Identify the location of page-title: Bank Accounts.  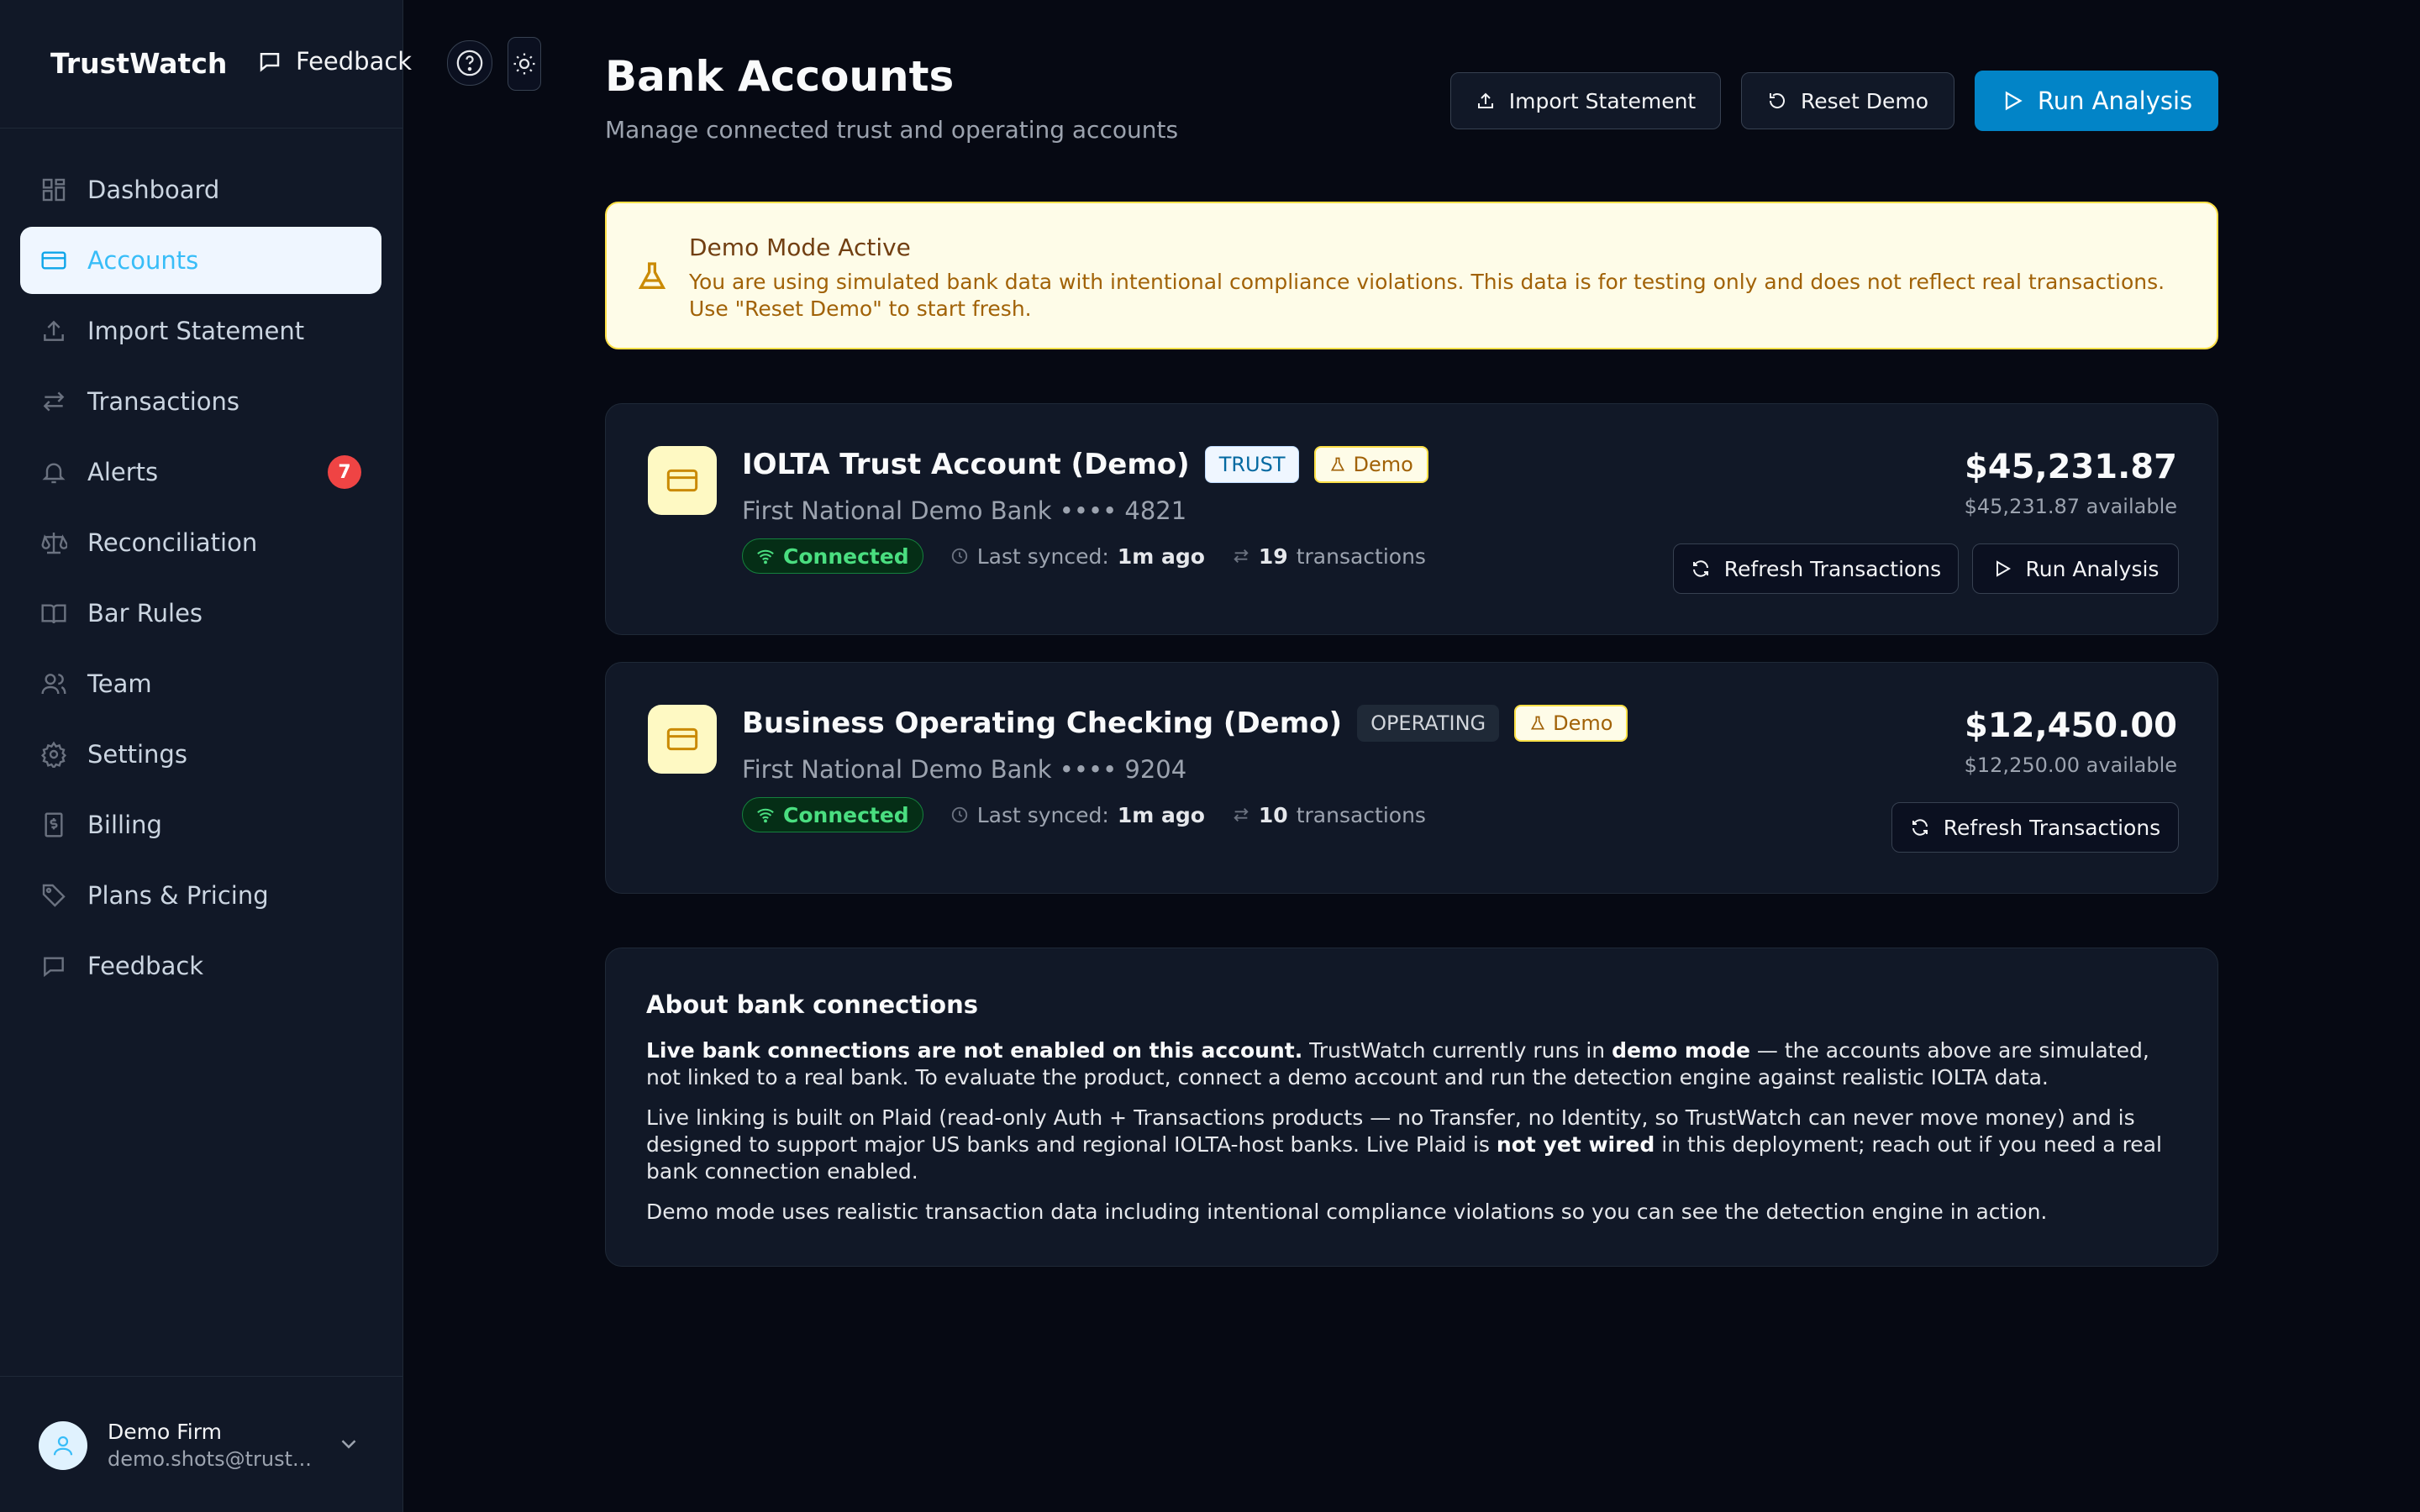
(780, 76).